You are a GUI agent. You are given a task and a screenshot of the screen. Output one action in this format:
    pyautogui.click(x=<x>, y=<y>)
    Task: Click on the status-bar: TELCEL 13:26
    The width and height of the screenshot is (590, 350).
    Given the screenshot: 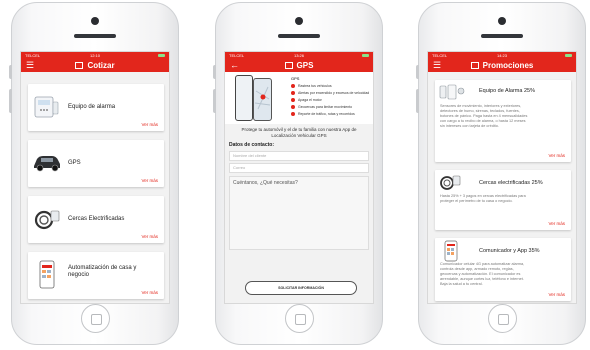 What is the action you would take?
    pyautogui.click(x=299, y=55)
    